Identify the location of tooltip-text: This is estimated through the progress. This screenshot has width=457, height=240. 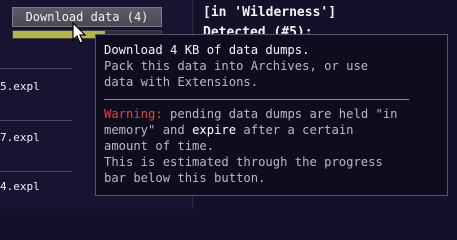
(243, 162).